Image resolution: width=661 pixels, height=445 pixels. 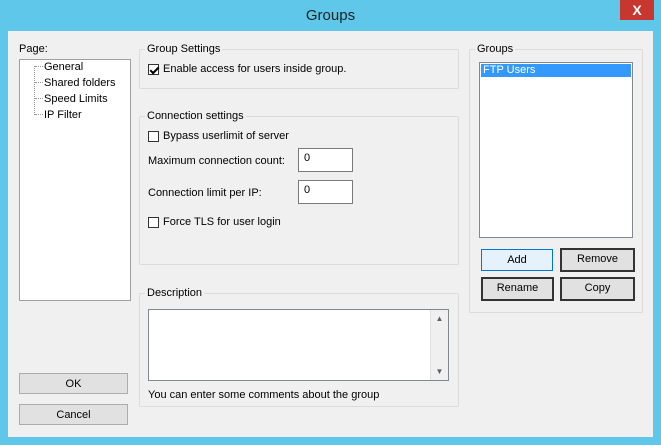 I want to click on group-item-ftp-users: FTP Users, so click(x=556, y=70).